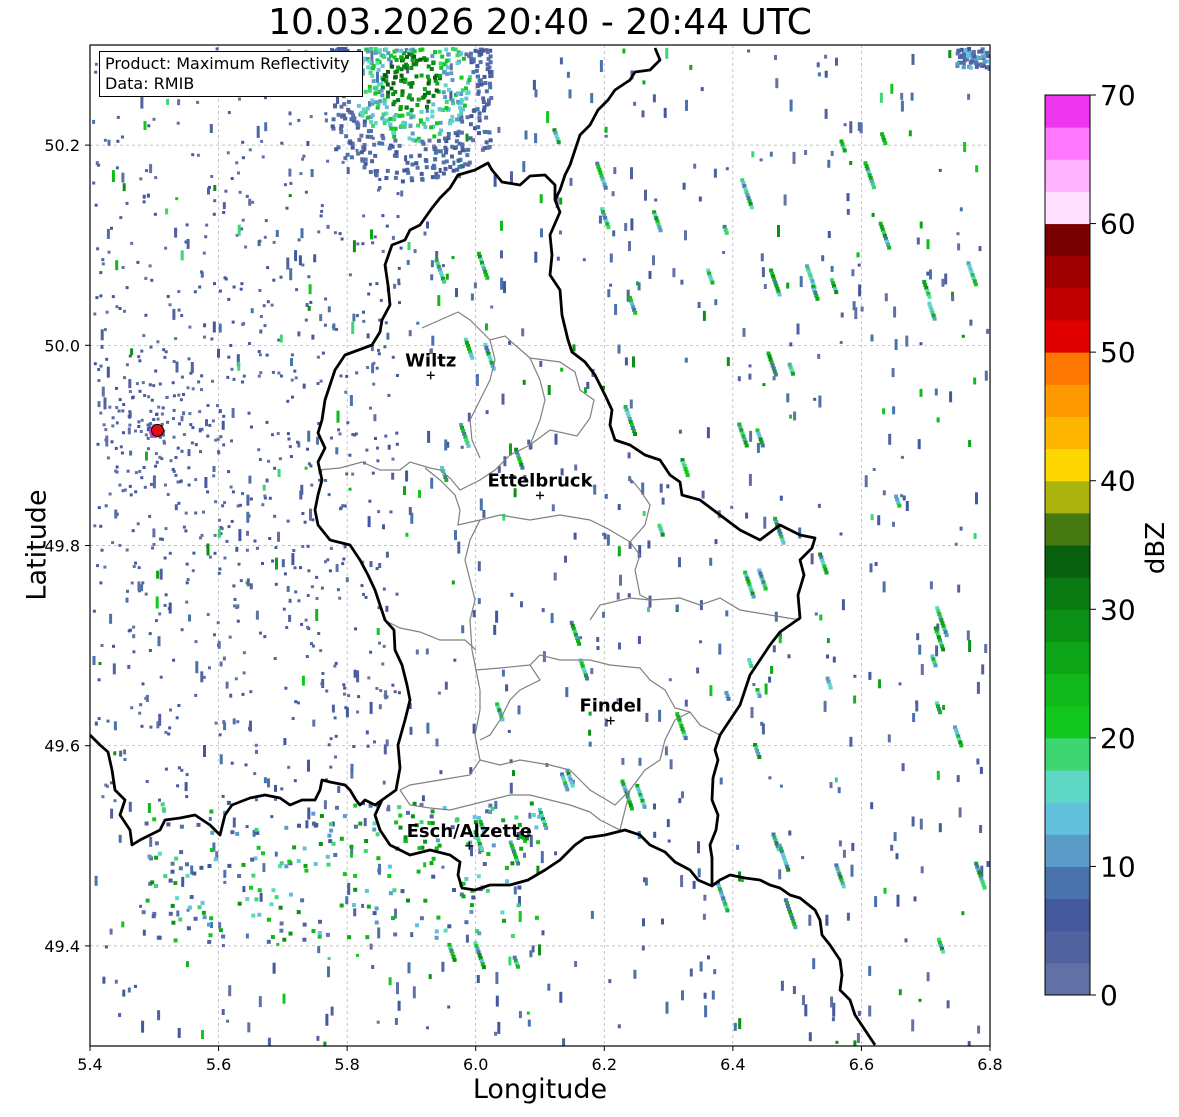 The width and height of the screenshot is (1179, 1117). I want to click on x-axis-label: Longitude, so click(540, 1089).